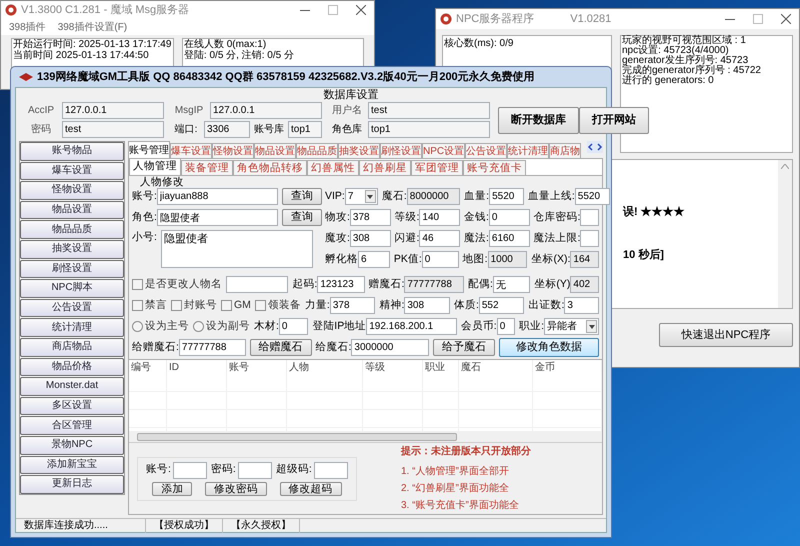 The image size is (800, 546). What do you see at coordinates (177, 284) in the screenshot?
I see `checkbox-option: 是否更改人物名` at bounding box center [177, 284].